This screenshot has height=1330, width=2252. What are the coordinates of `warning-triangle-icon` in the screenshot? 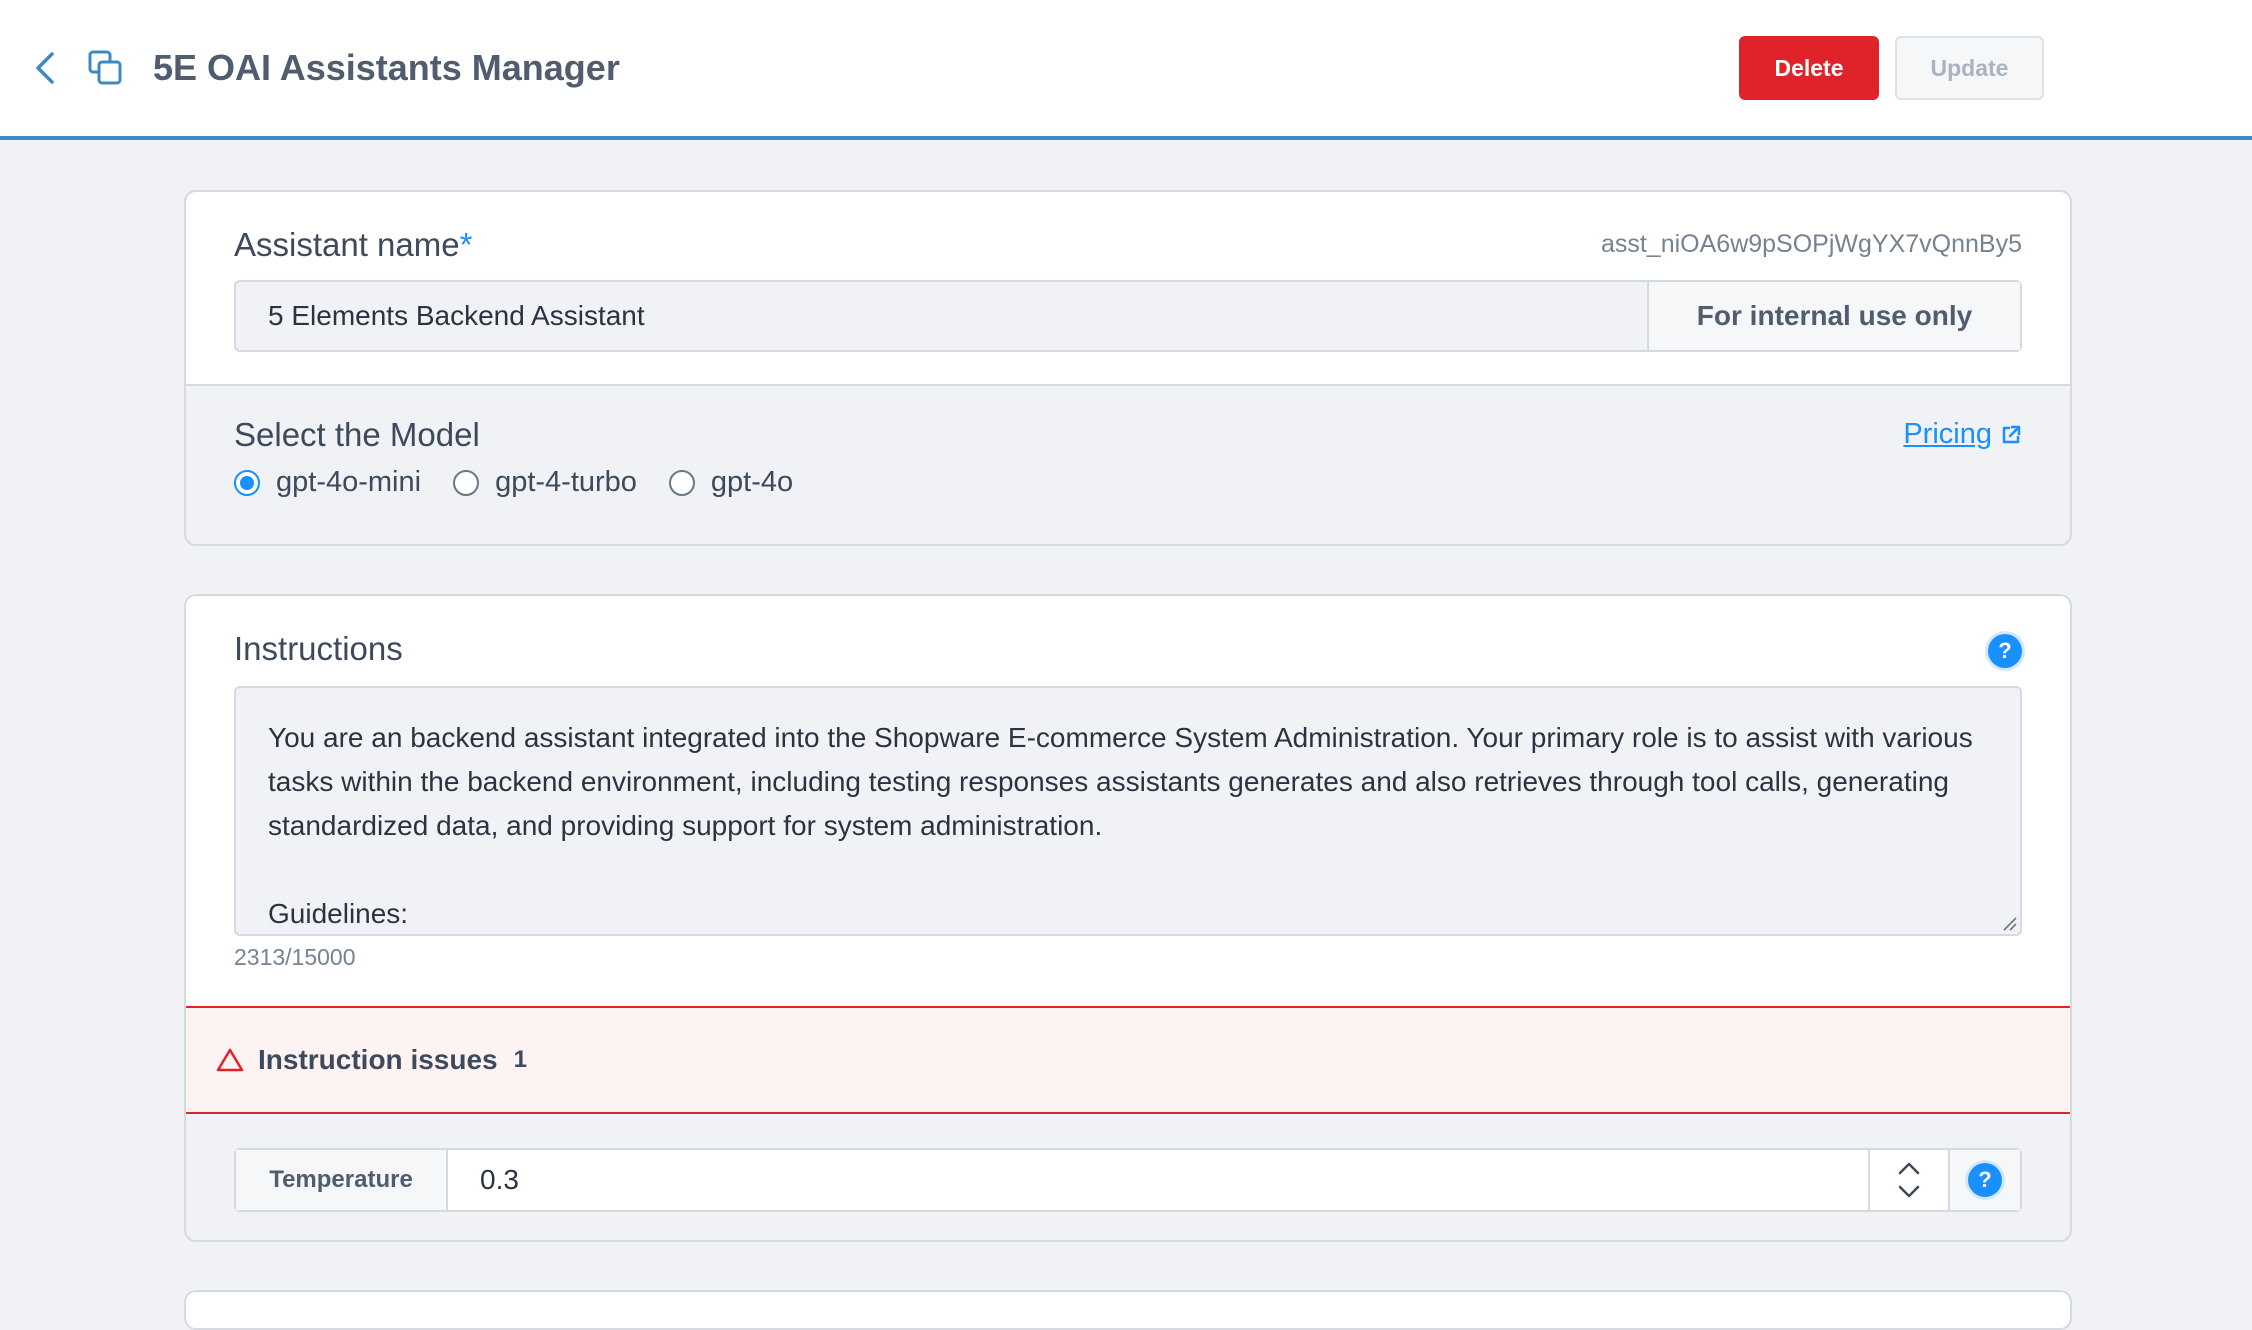 It's located at (230, 1060).